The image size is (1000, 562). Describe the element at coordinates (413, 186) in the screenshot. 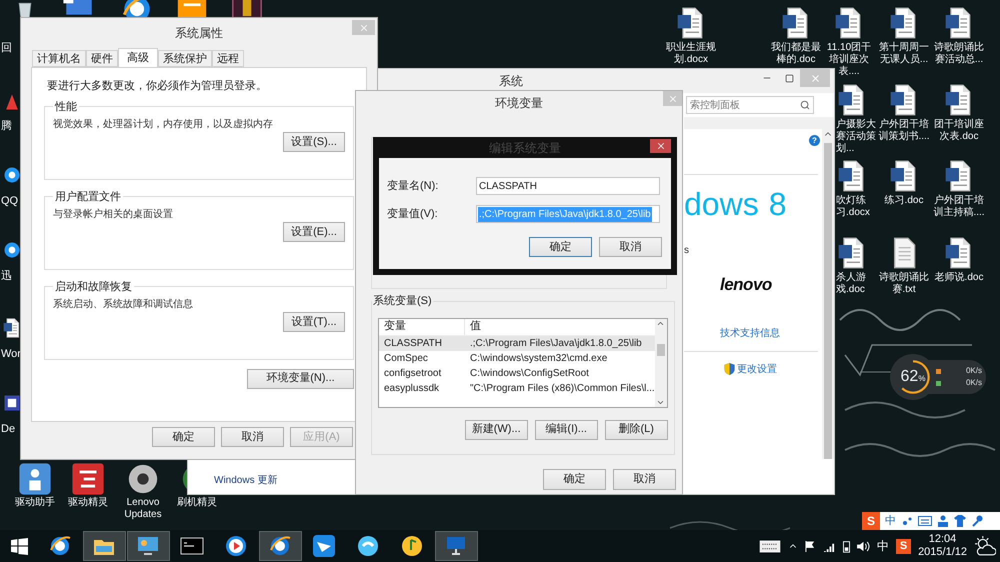

I see `field-label: 变量名(N):` at that location.